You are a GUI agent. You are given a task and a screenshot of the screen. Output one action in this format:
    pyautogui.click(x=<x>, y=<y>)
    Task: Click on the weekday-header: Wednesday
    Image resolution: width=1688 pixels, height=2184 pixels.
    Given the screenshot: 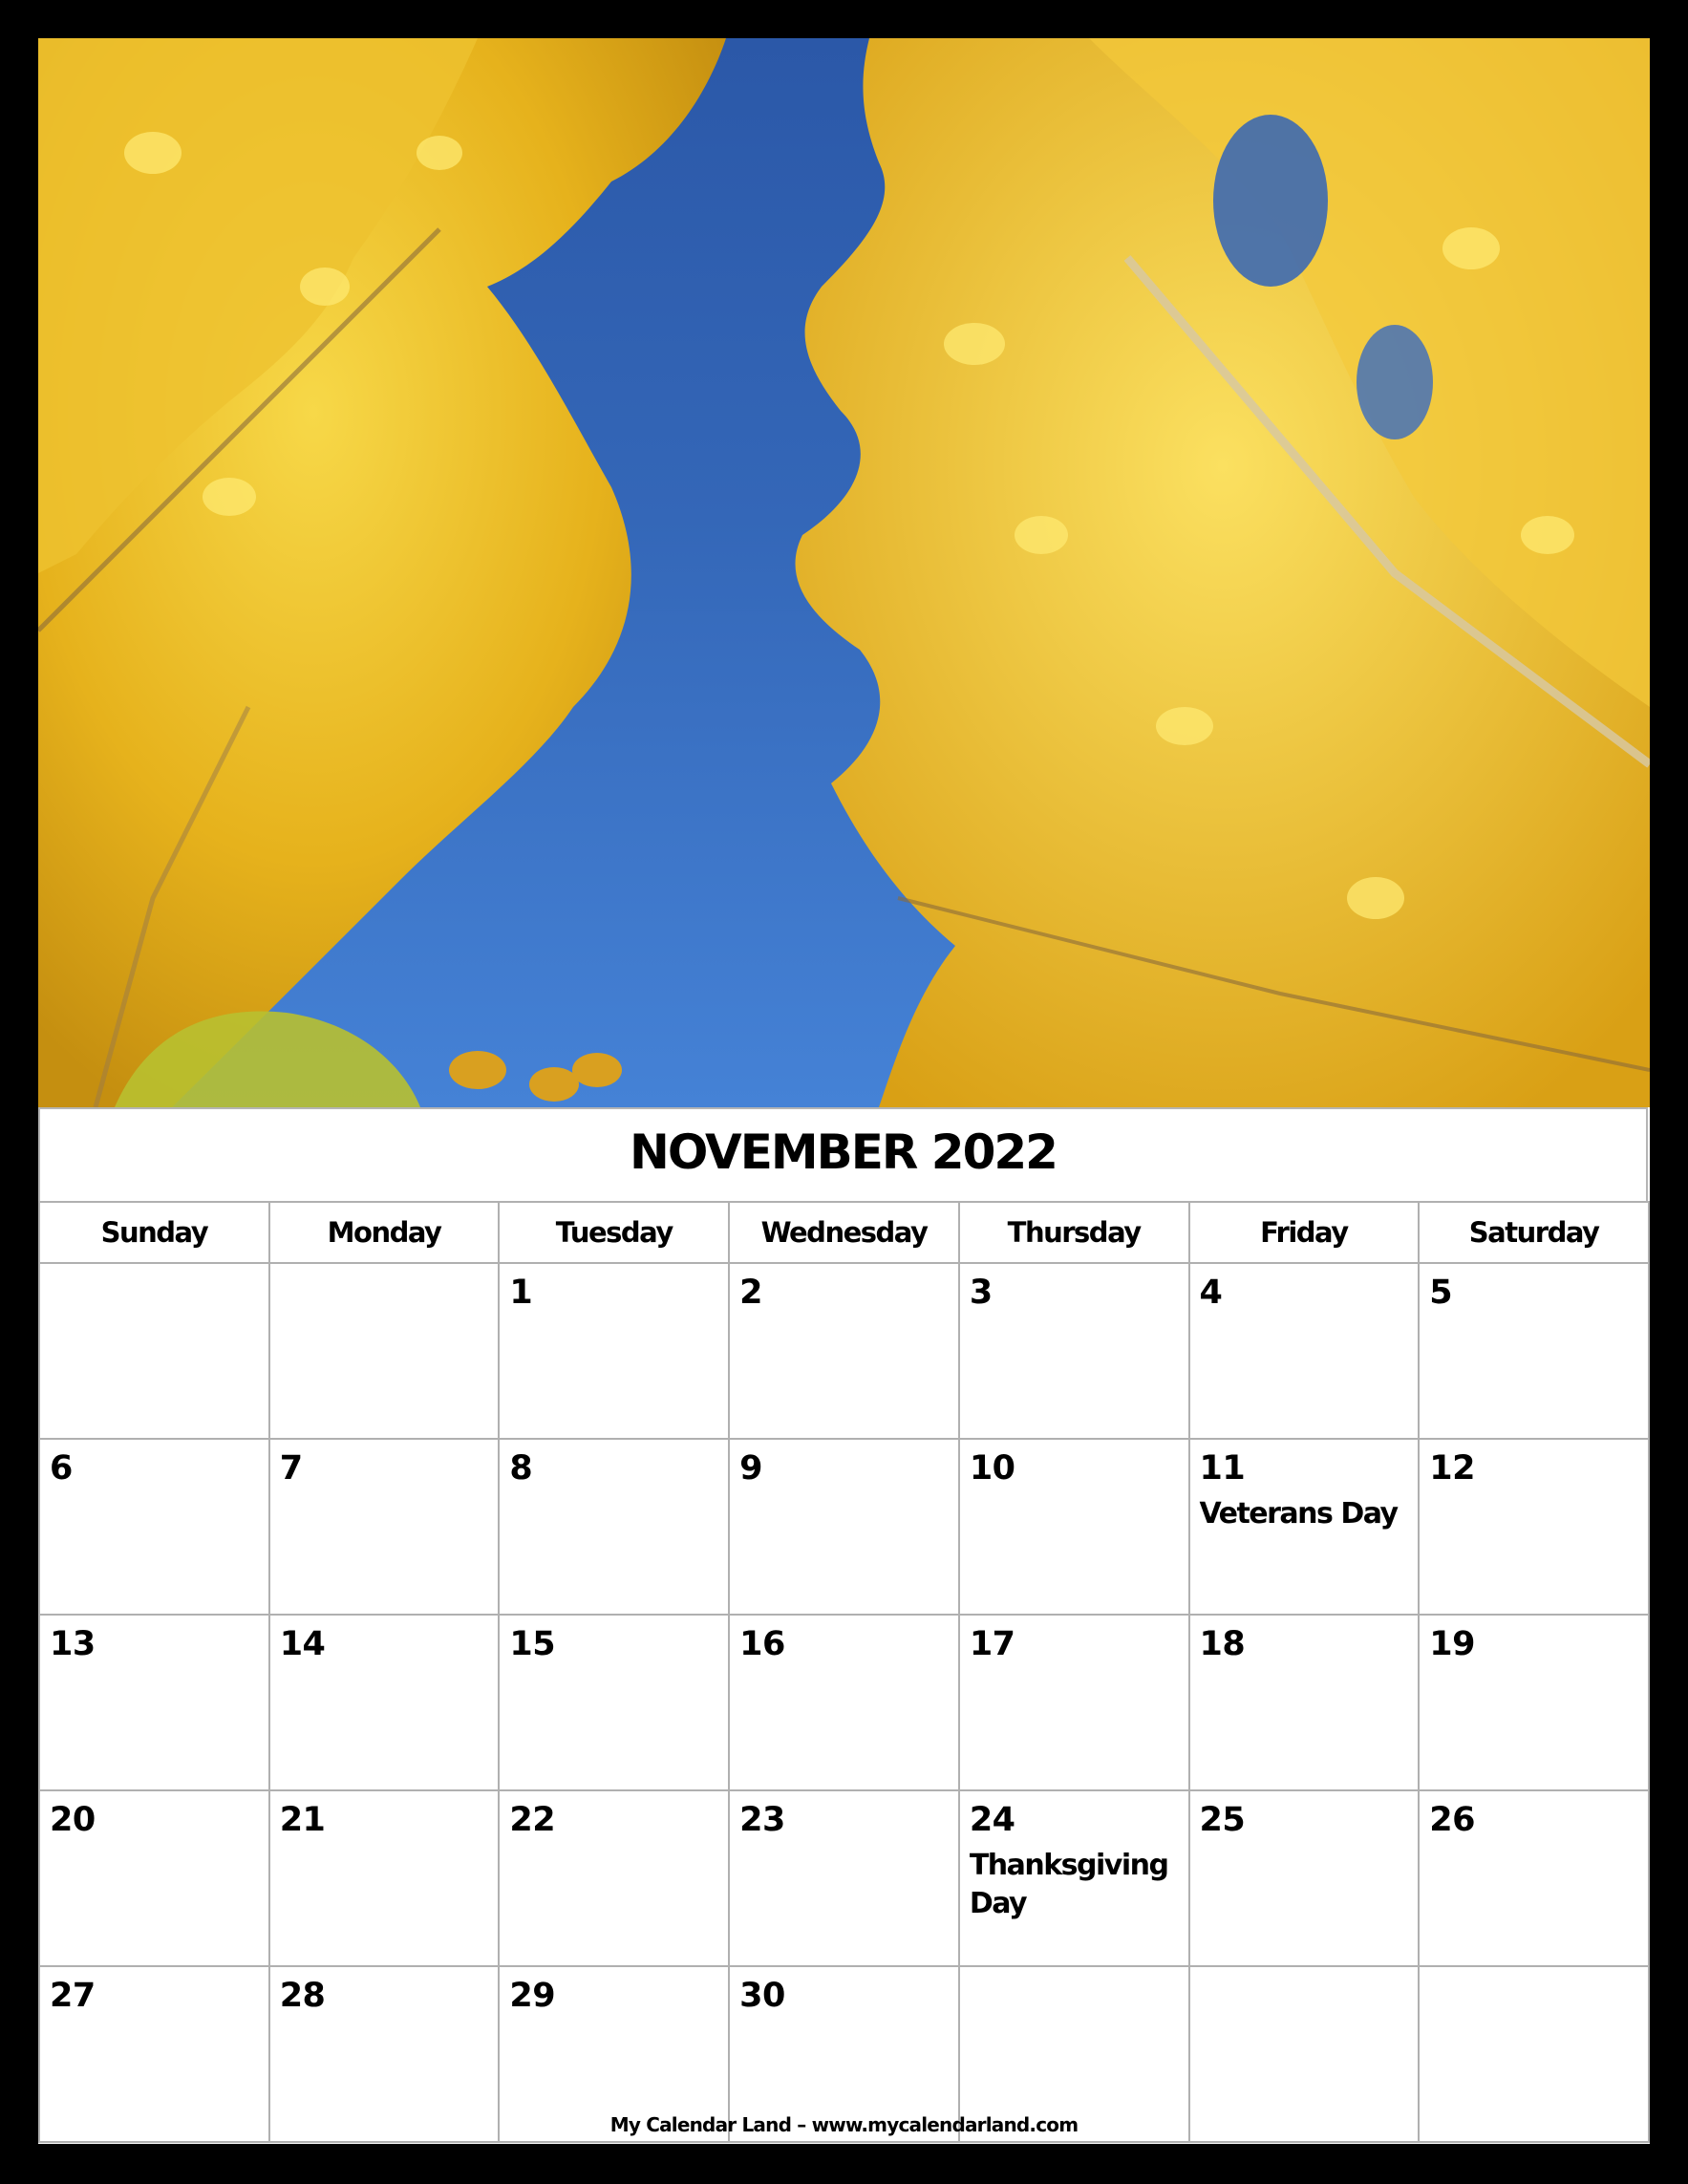 What is the action you would take?
    pyautogui.click(x=844, y=1232)
    